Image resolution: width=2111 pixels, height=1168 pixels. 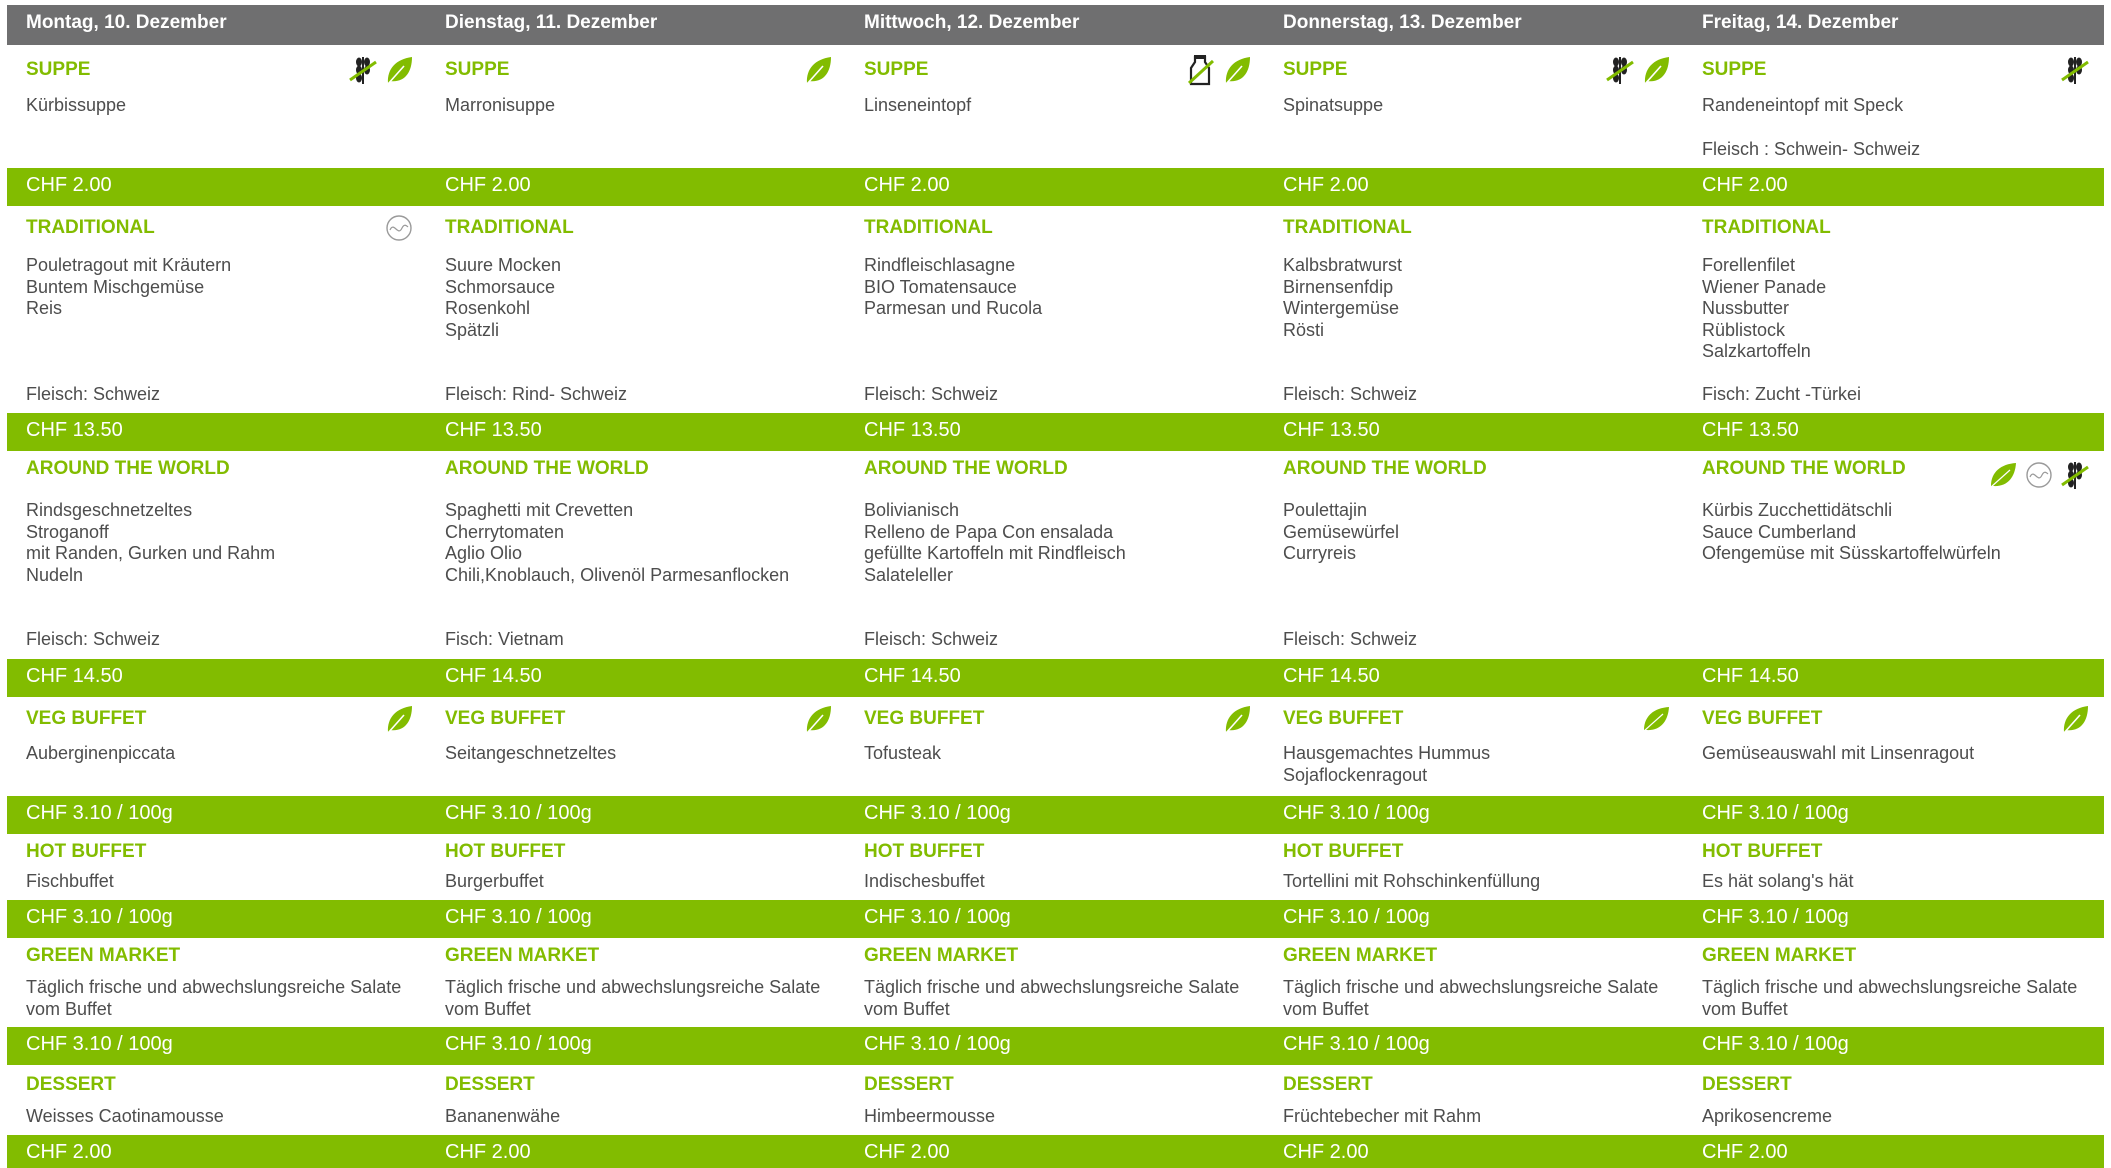 I want to click on dish-line: Spätzli, so click(x=472, y=329).